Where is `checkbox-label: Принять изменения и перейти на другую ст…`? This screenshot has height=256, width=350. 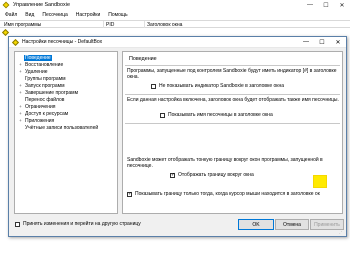 checkbox-label: Принять изменения и перейти на другую ст… is located at coordinates (82, 224).